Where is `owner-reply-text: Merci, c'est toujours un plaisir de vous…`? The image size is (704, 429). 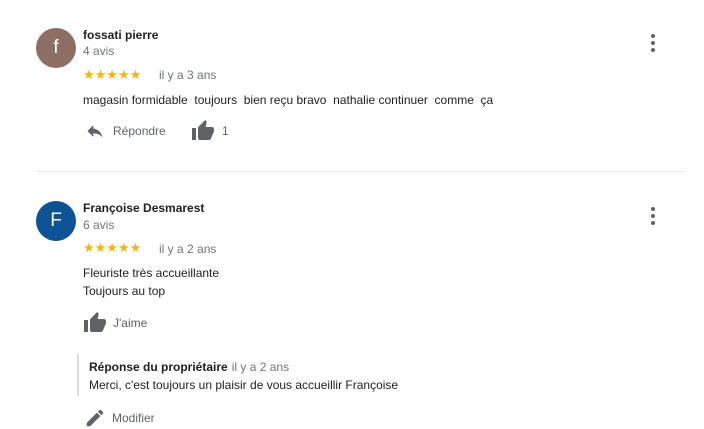
owner-reply-text: Merci, c'est toujours un plaisir de vous… is located at coordinates (244, 385).